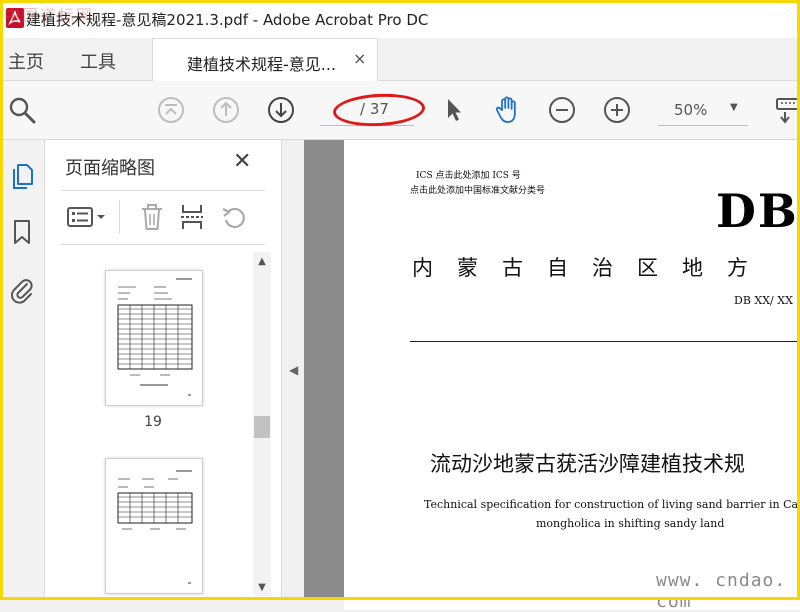 The width and height of the screenshot is (800, 612). I want to click on search-button, so click(22, 110).